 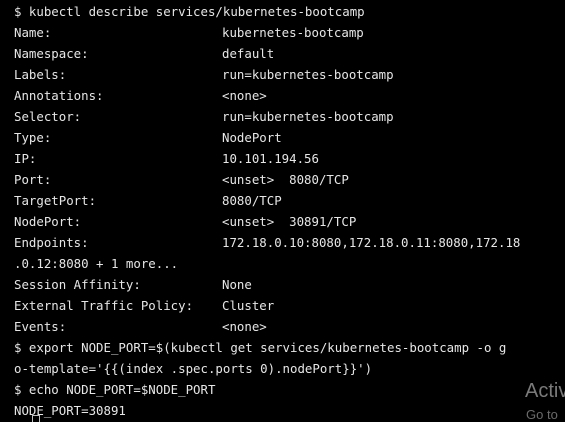 What do you see at coordinates (248, 53) in the screenshot?
I see `field-value-namespace: default` at bounding box center [248, 53].